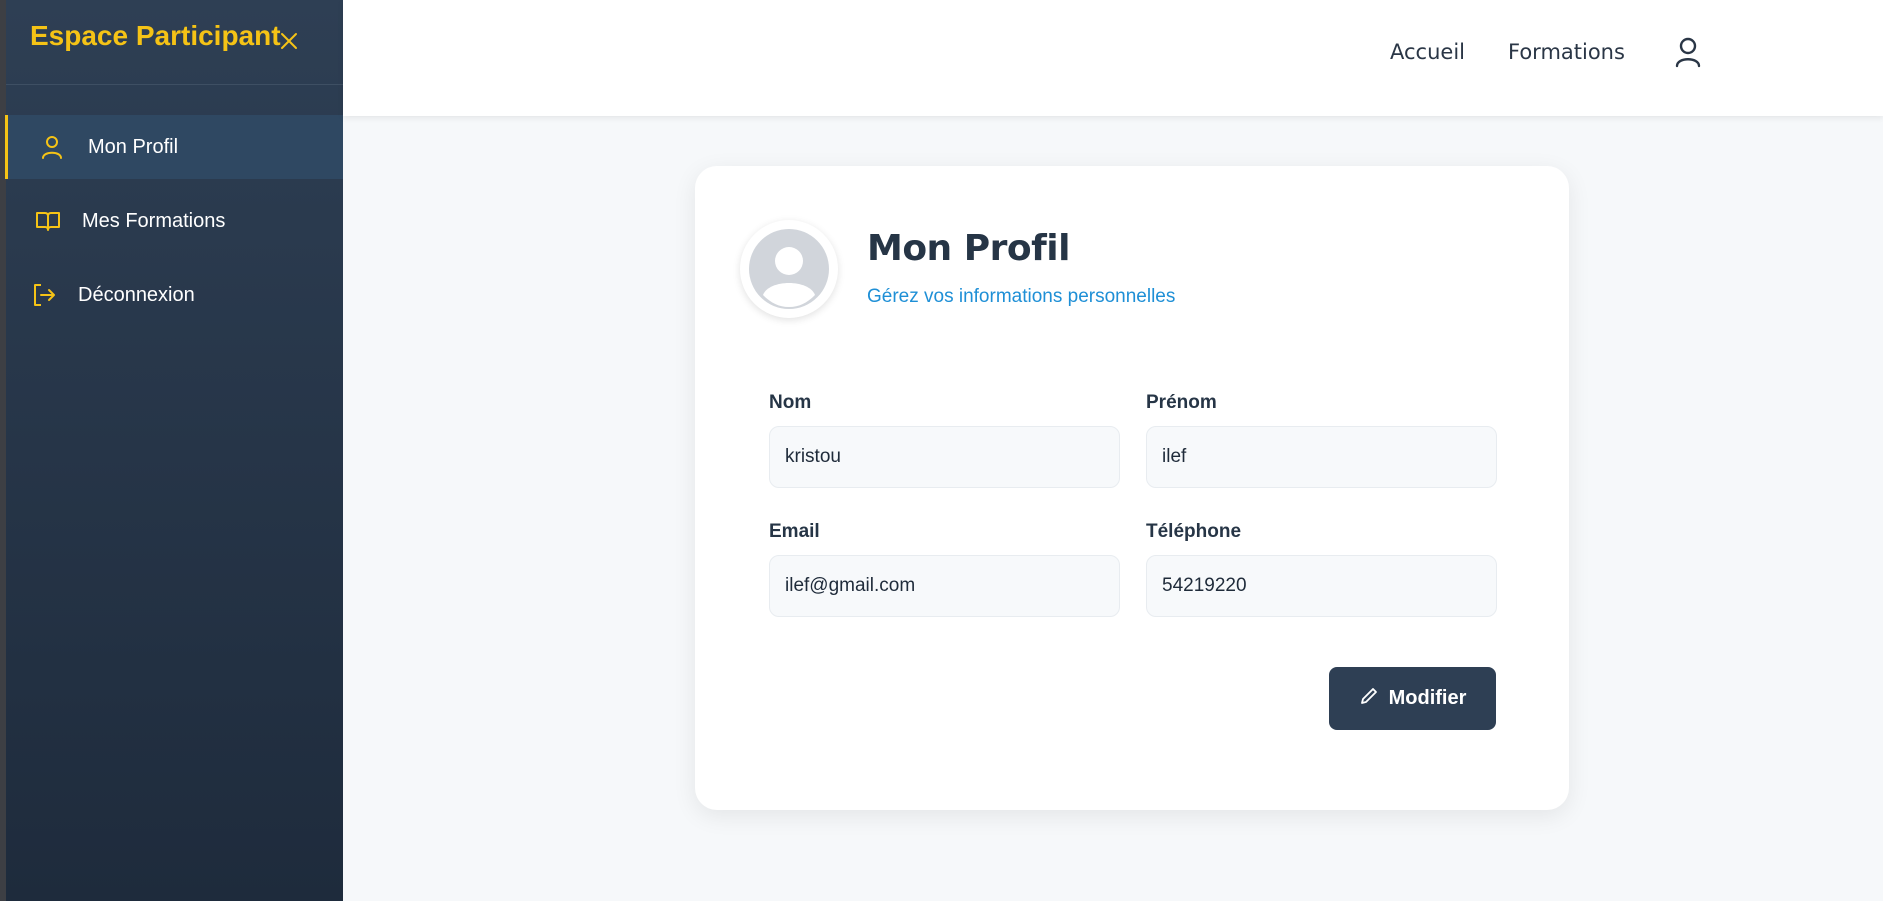  I want to click on sidebar-title: Espace Participant, so click(155, 35).